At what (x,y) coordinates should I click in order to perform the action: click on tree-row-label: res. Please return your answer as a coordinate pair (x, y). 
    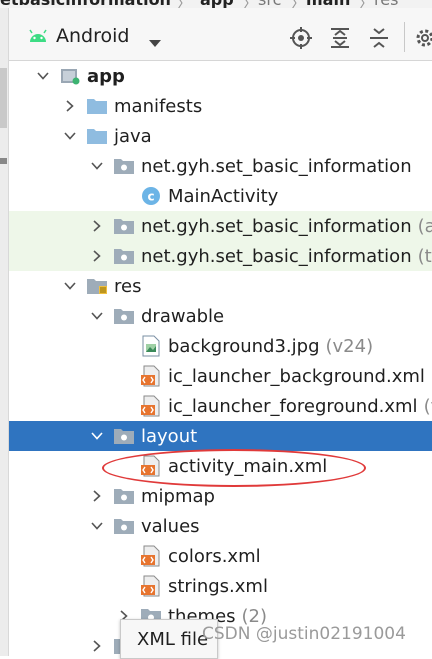
    Looking at the image, I should click on (127, 286).